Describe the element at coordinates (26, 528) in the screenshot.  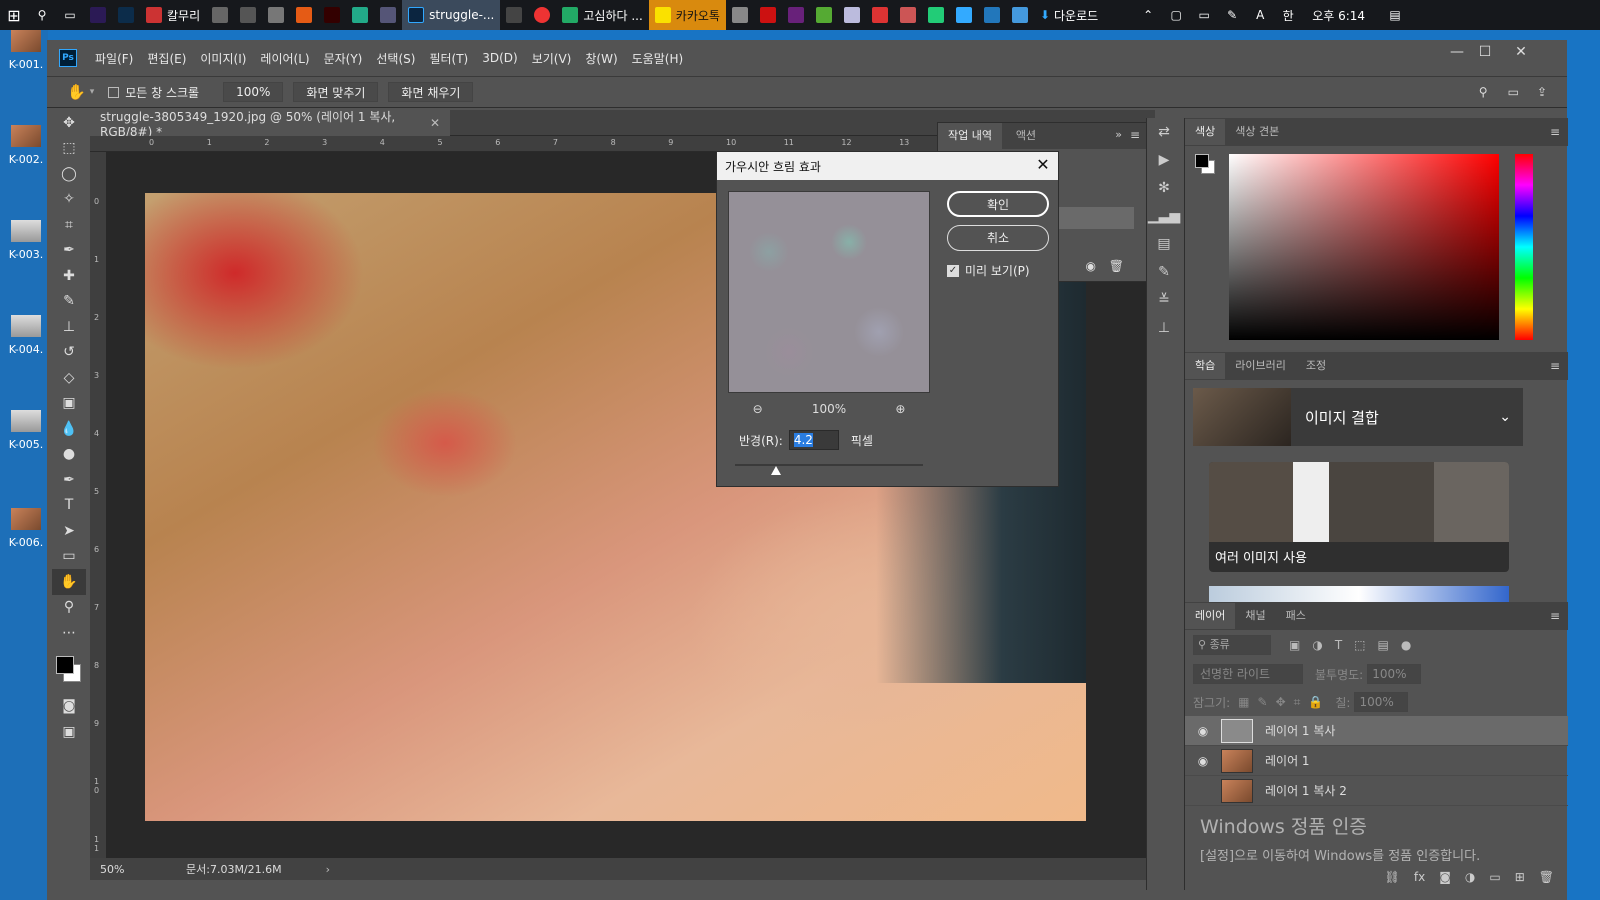
I see `desktop-icon: K-006.` at that location.